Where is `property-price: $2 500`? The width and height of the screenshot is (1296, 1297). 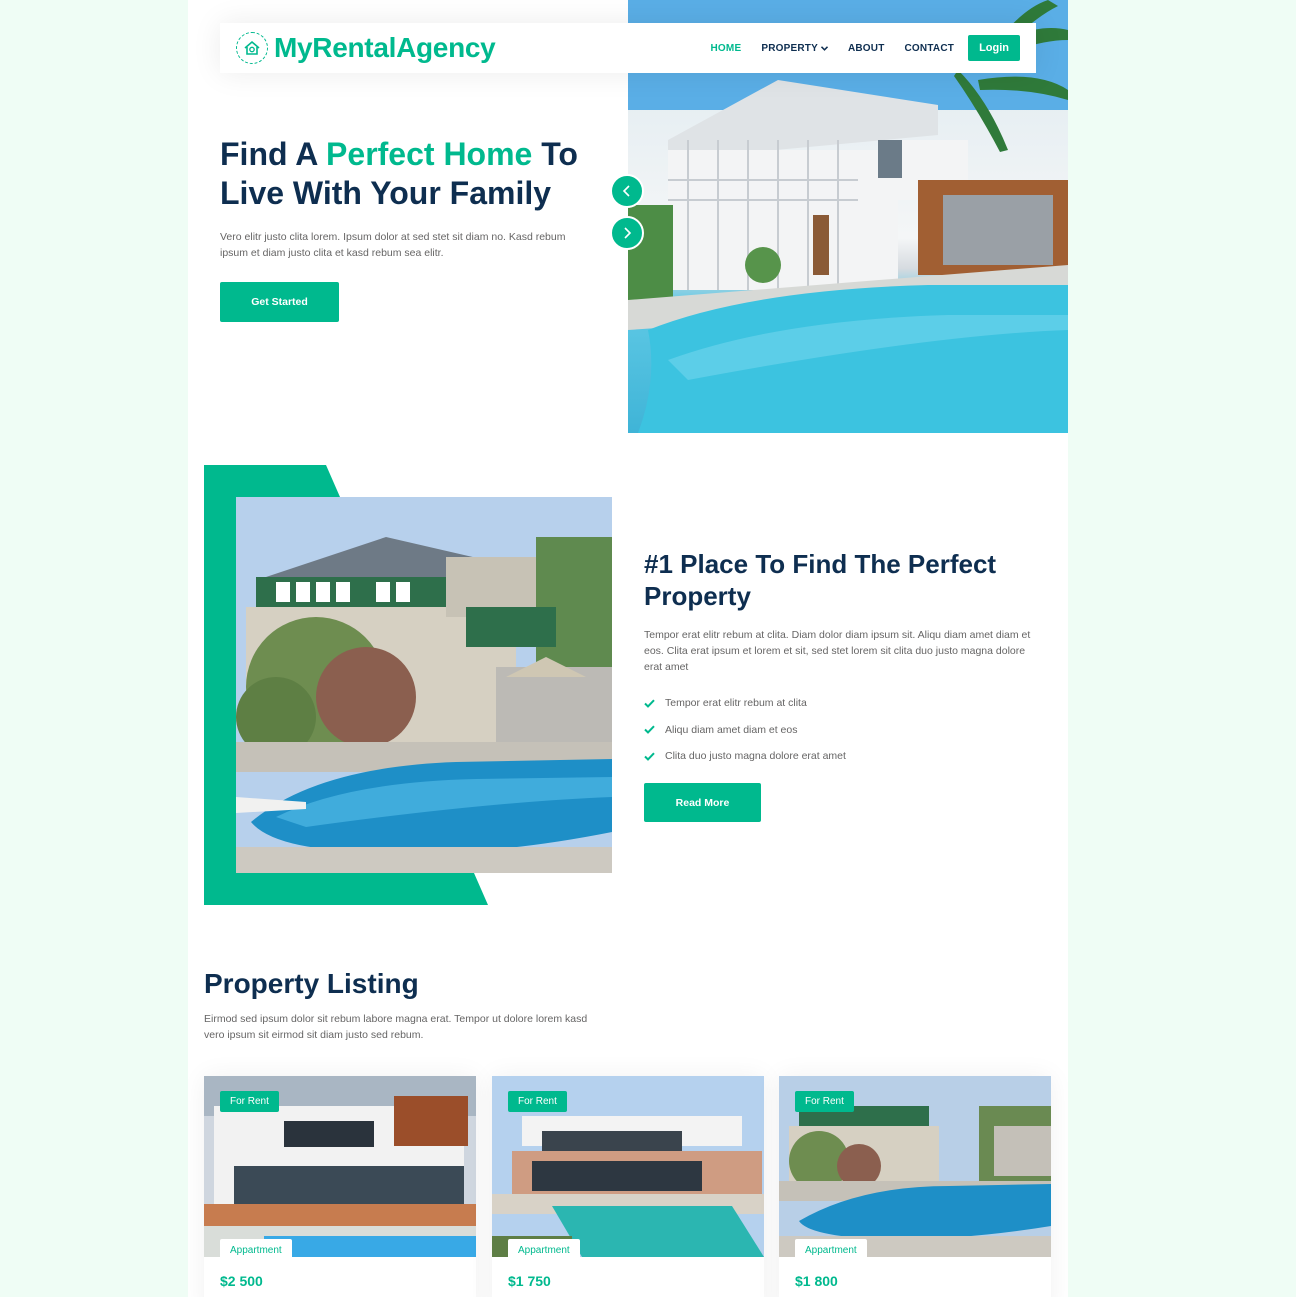
property-price: $2 500 is located at coordinates (241, 1281).